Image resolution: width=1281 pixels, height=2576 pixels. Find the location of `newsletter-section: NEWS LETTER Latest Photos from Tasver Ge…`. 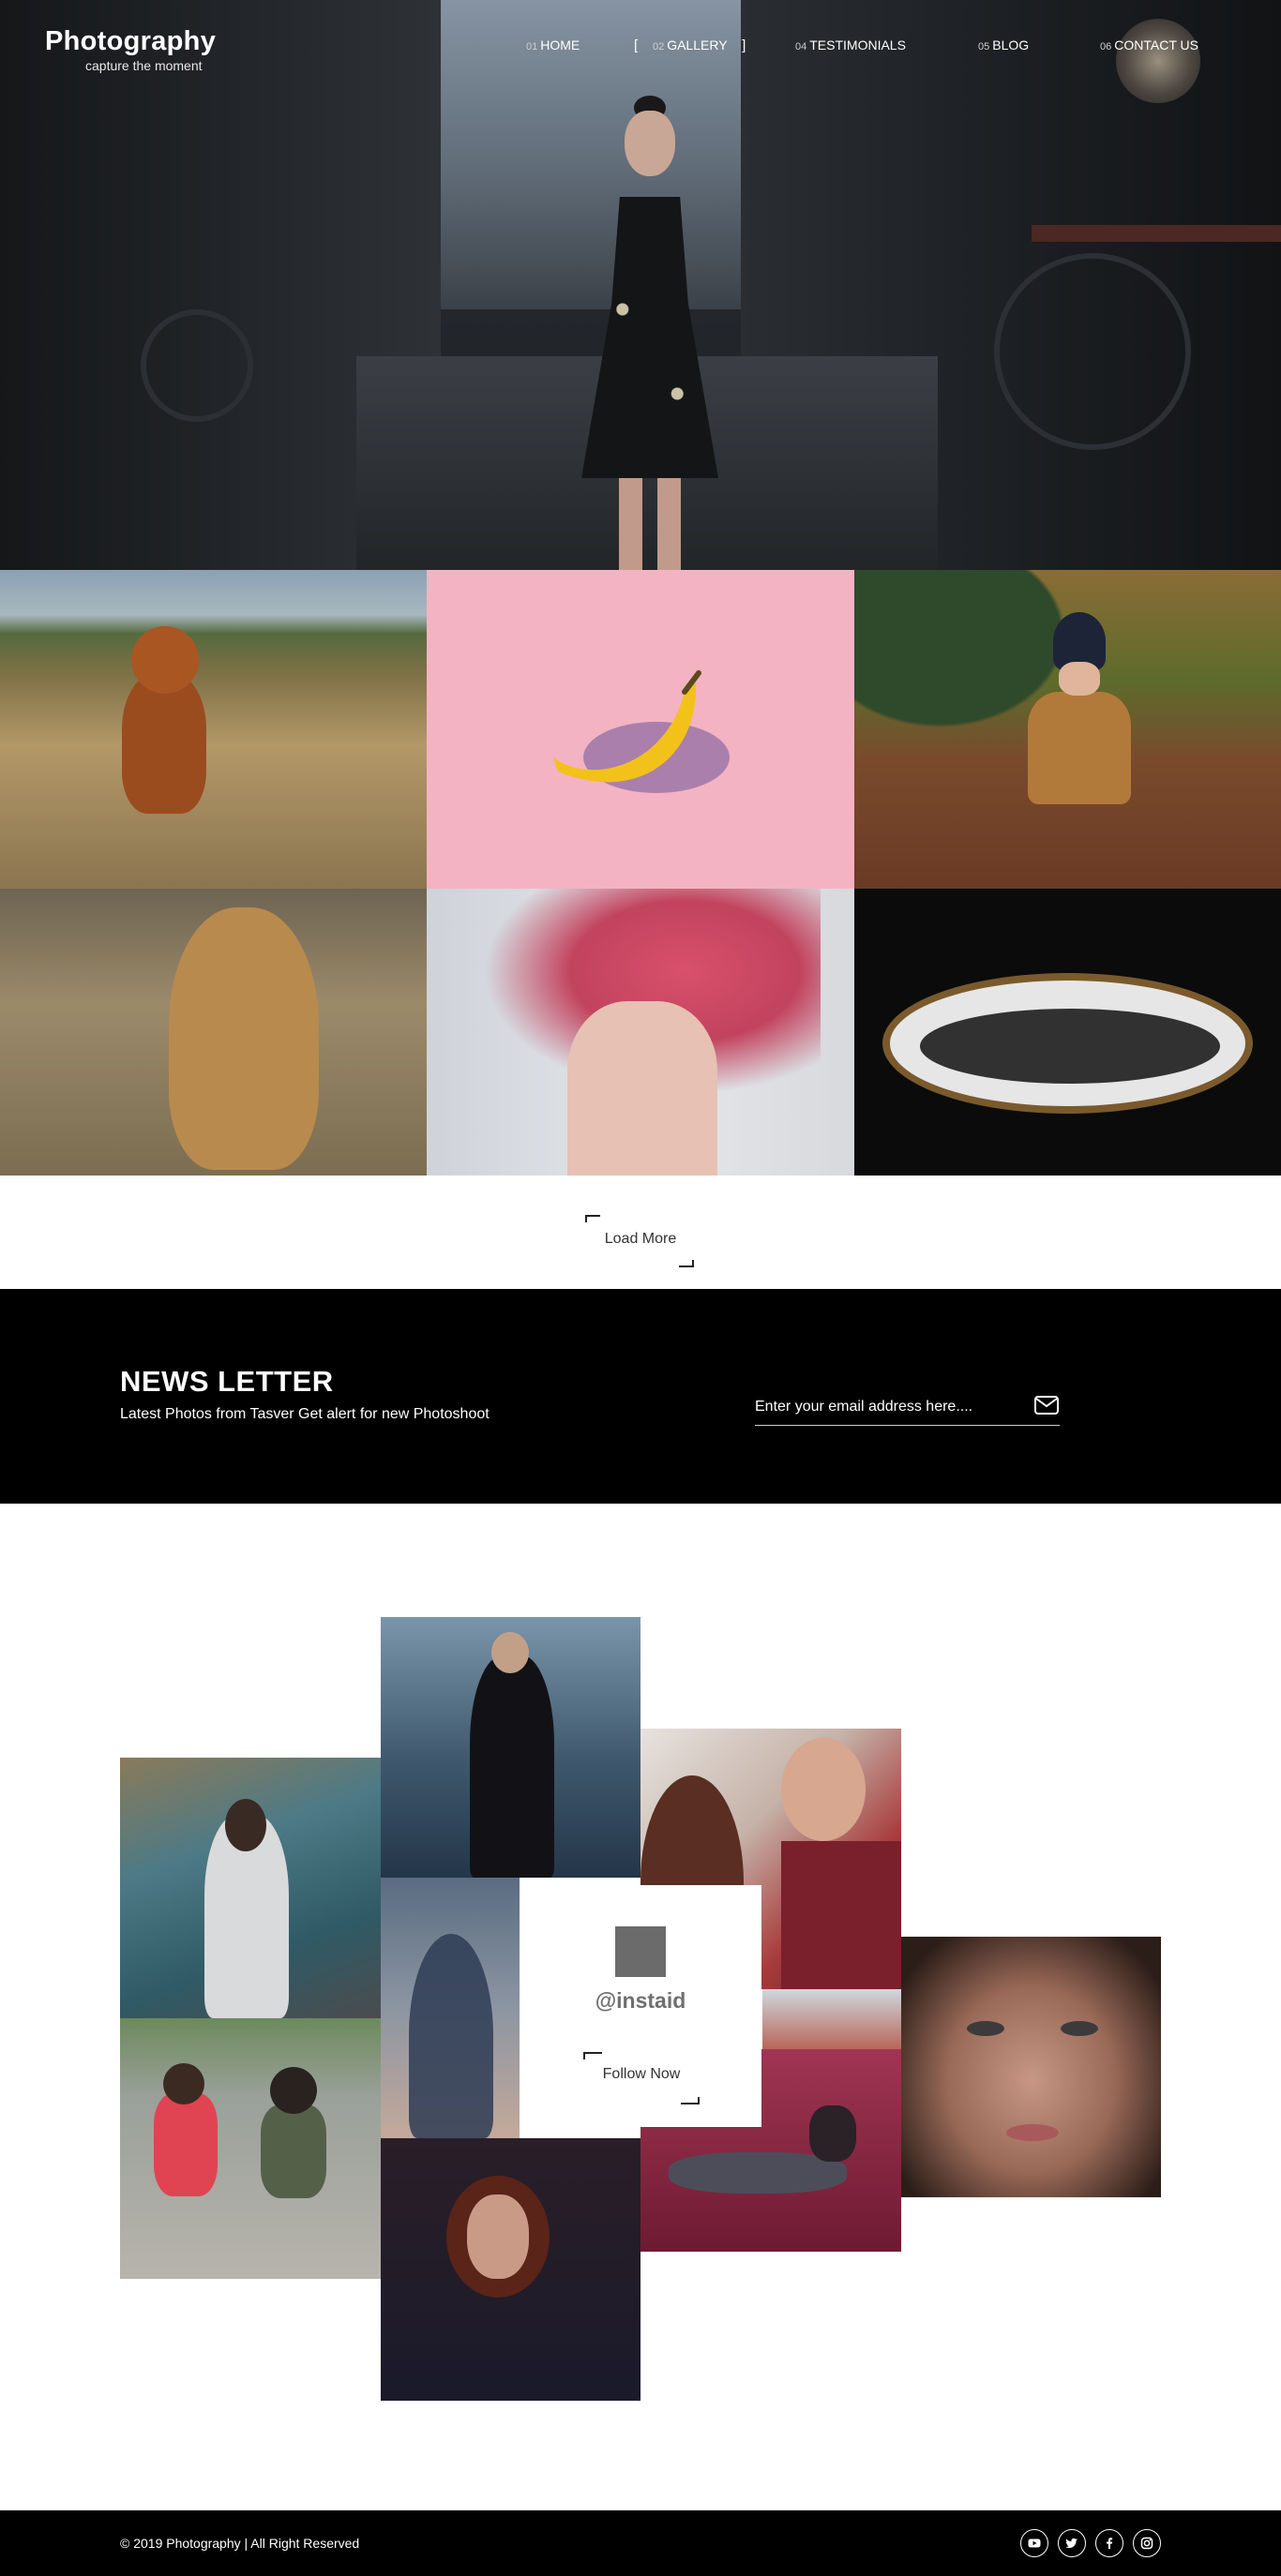

newsletter-section: NEWS LETTER Latest Photos from Tasver Ge… is located at coordinates (640, 1396).